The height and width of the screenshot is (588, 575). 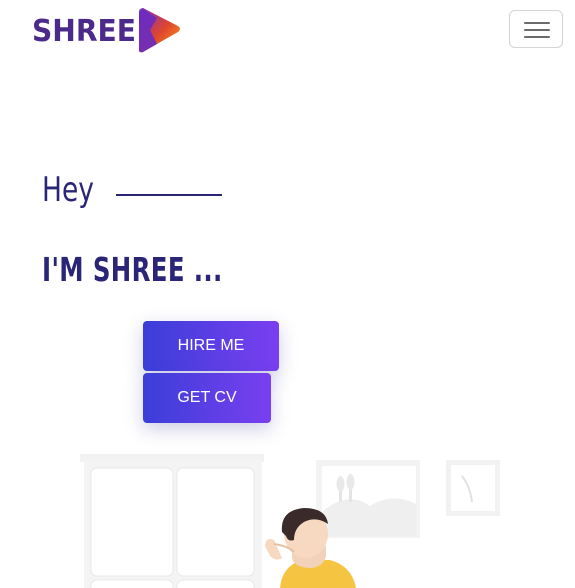 I want to click on menu-toggle-button, so click(x=536, y=29).